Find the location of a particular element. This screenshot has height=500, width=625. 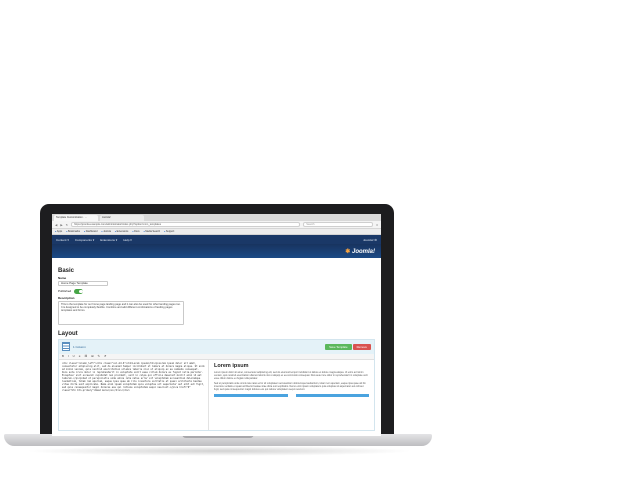

bold-icon: B is located at coordinates (63, 356).